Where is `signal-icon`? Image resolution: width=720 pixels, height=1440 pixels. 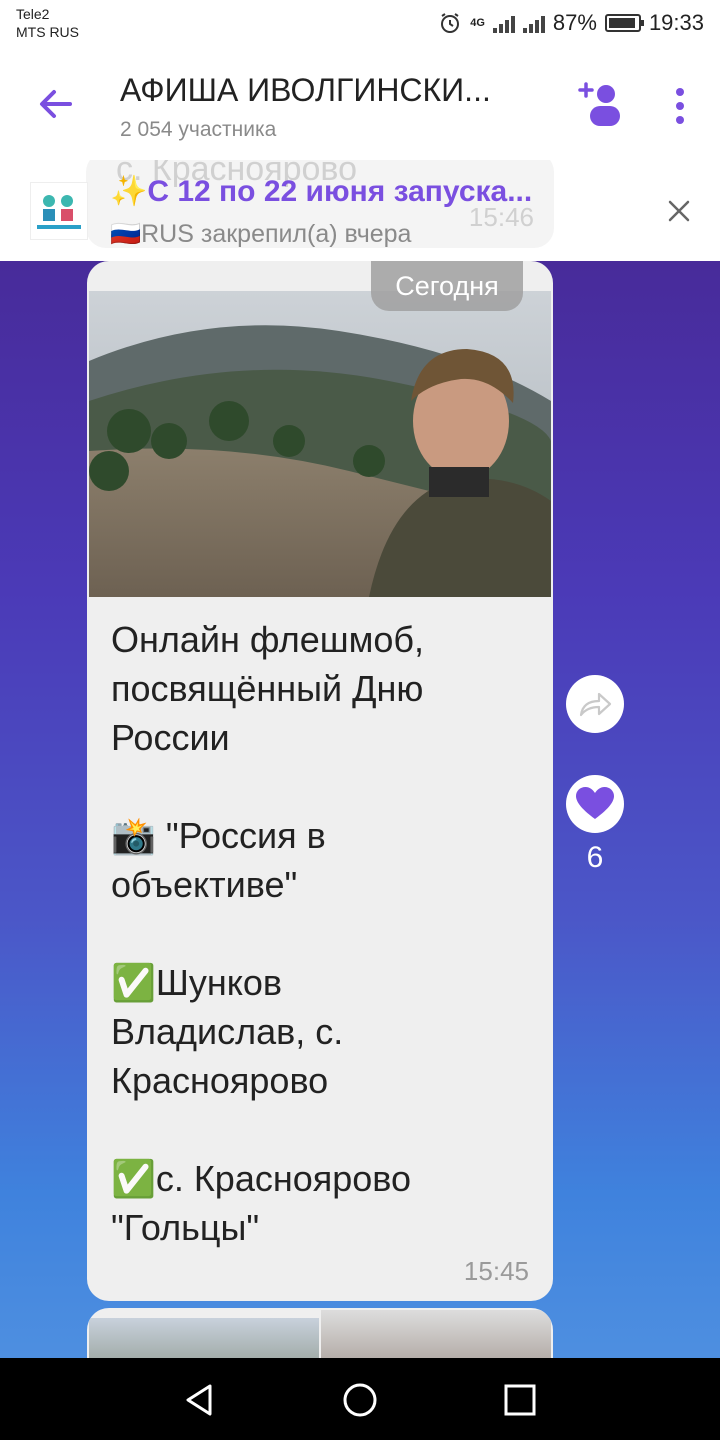 signal-icon is located at coordinates (503, 23).